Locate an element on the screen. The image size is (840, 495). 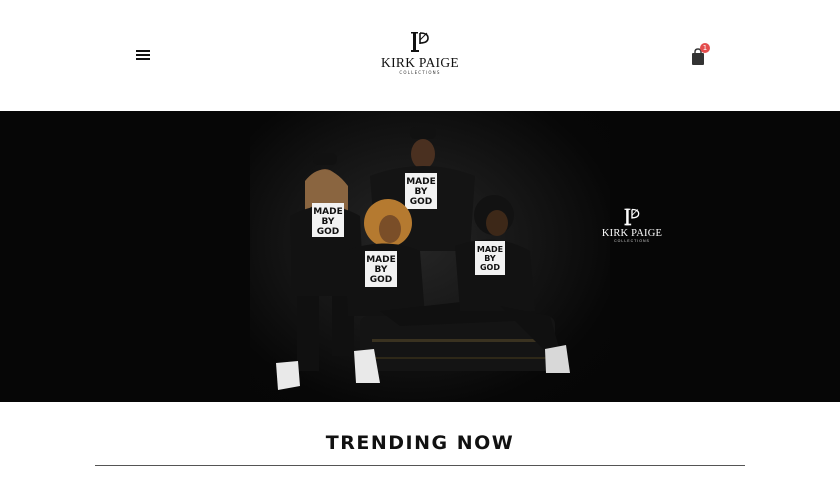
cart-count-badge: 1 is located at coordinates (705, 48).